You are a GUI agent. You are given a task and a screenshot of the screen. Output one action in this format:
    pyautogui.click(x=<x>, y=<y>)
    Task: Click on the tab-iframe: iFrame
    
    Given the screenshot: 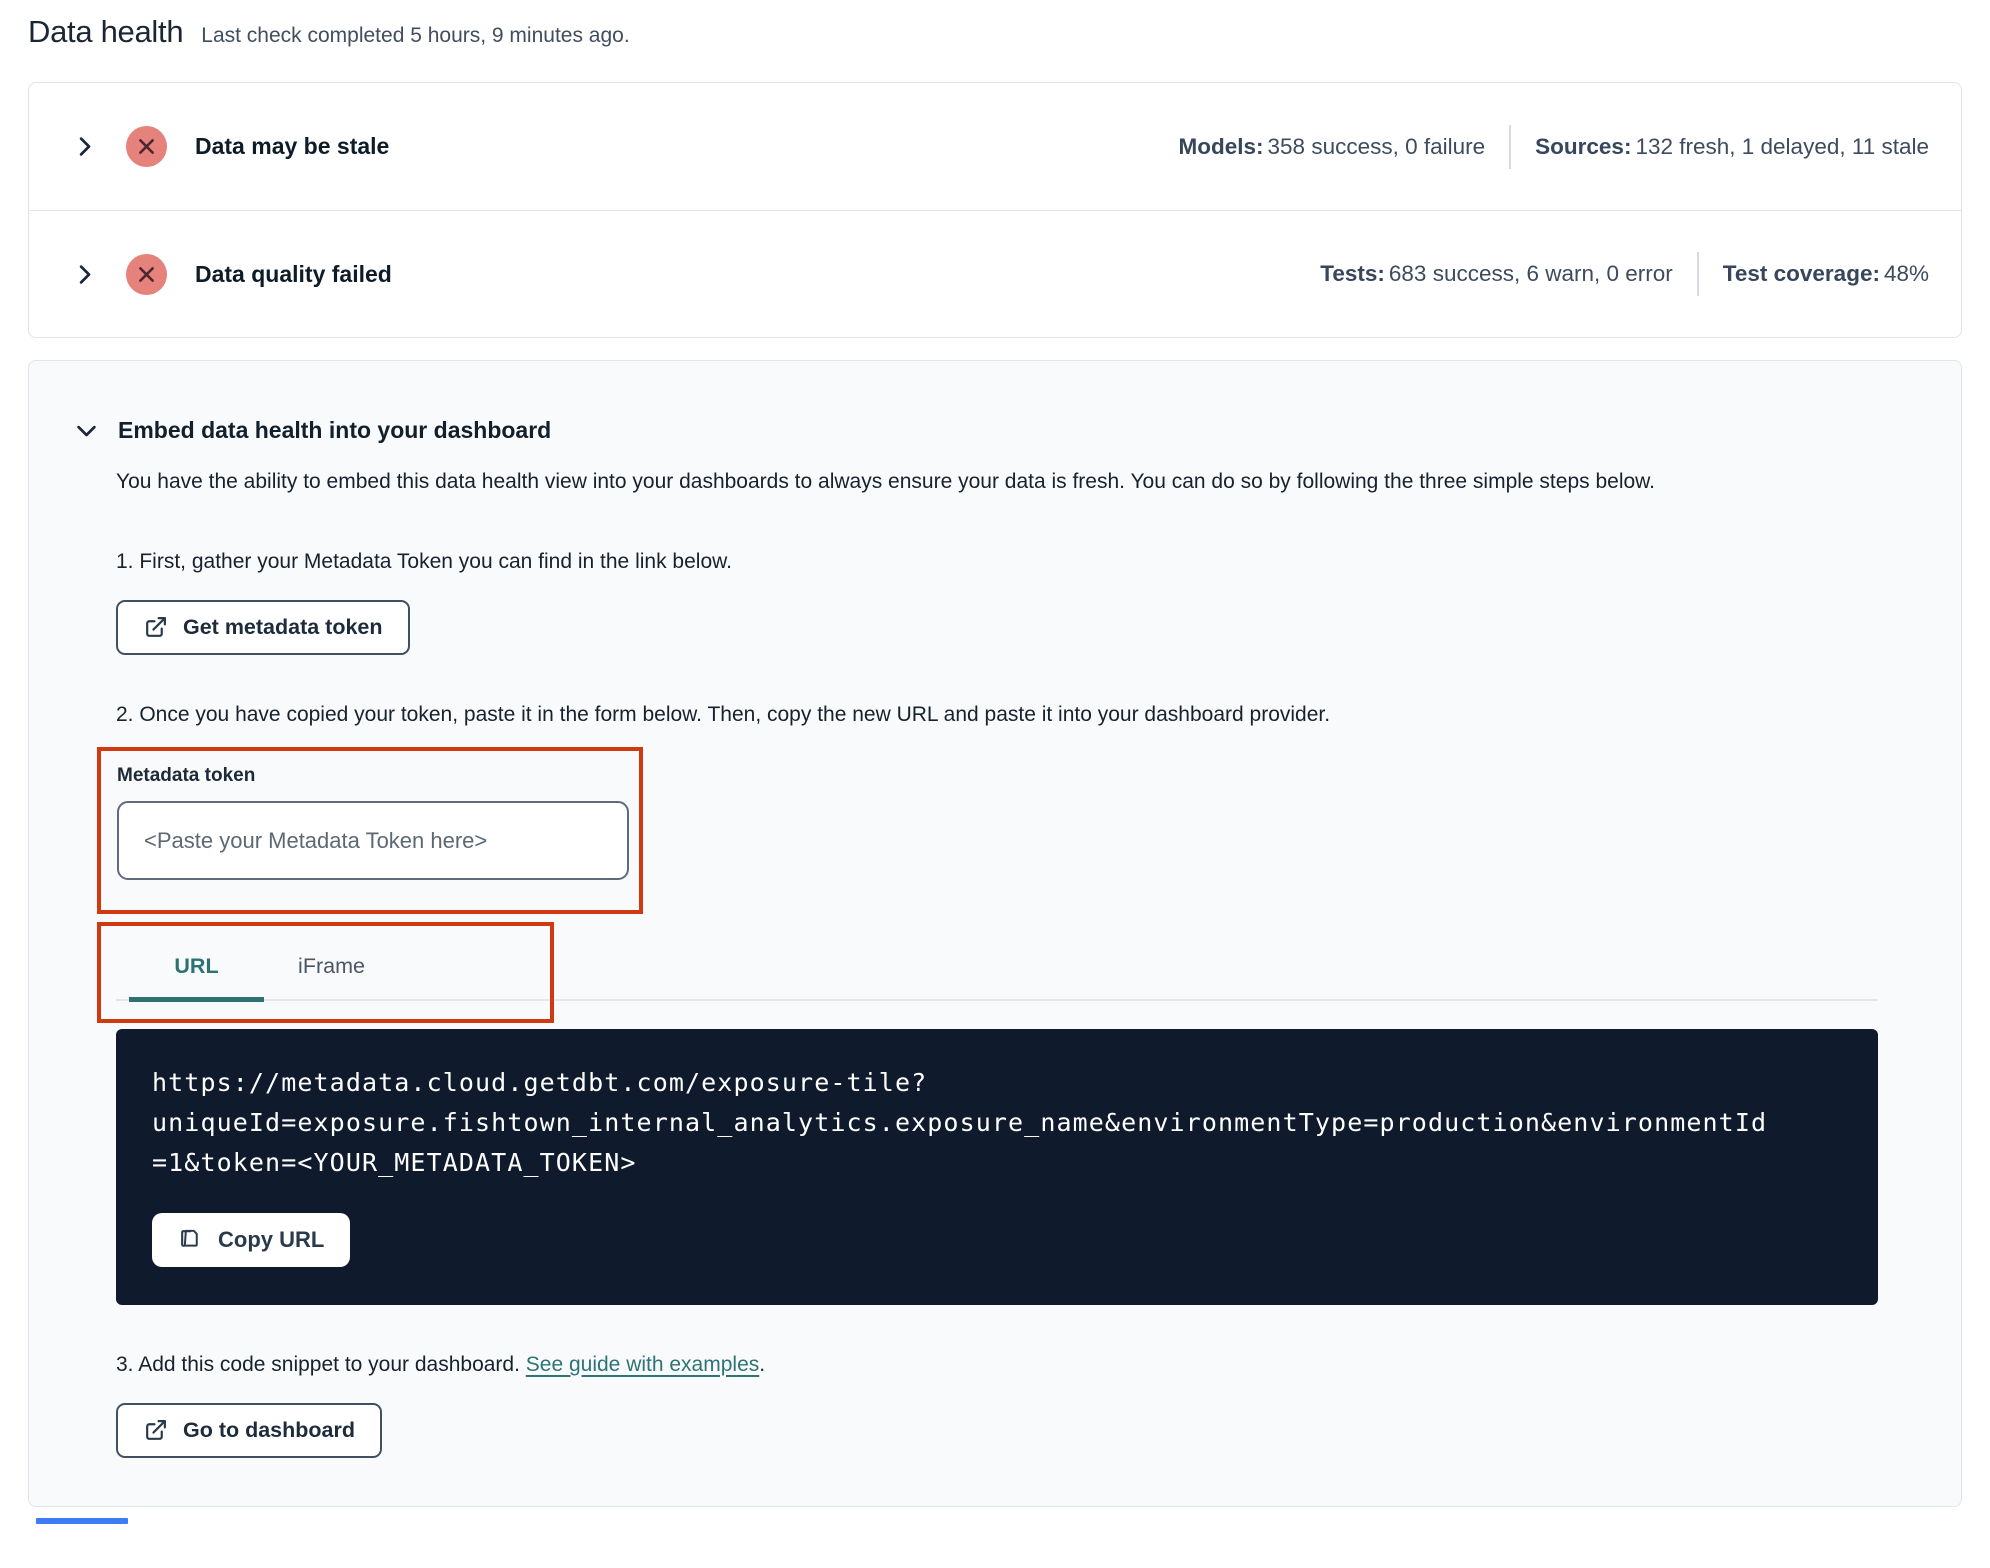 What is the action you would take?
    pyautogui.click(x=331, y=969)
    